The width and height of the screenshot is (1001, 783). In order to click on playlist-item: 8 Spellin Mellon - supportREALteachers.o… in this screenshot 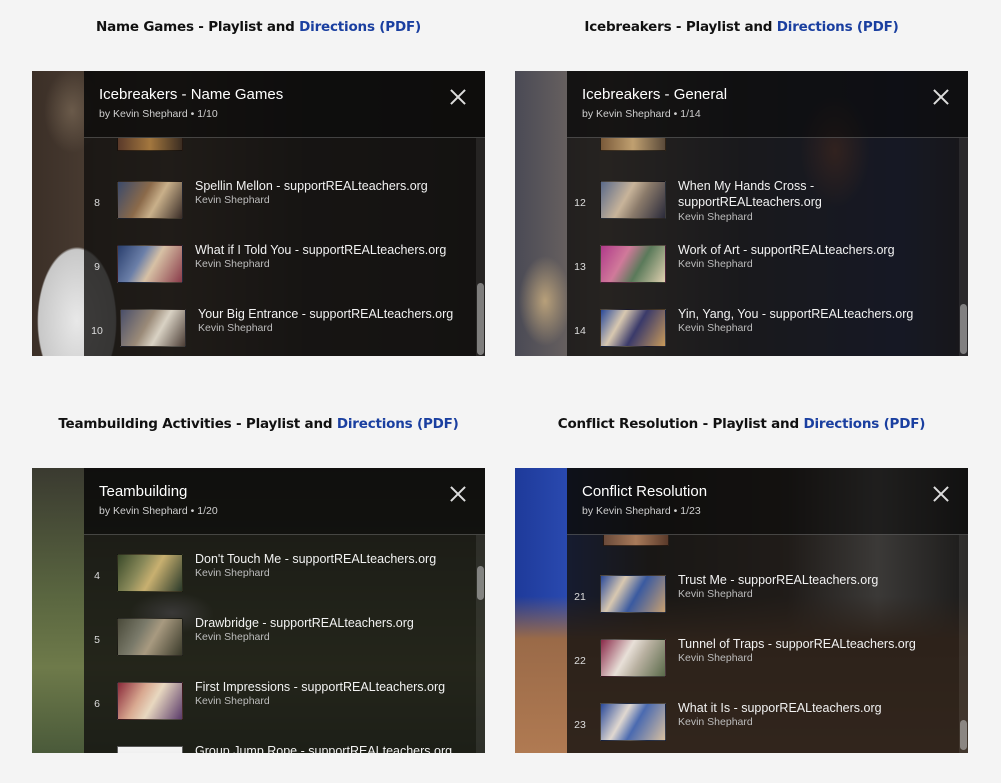, I will do `click(279, 205)`.